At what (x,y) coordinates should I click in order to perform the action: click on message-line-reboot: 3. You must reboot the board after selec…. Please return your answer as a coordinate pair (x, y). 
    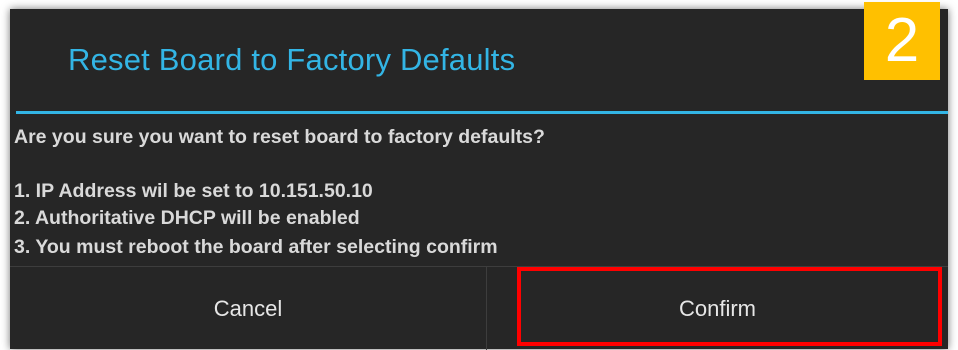
    Looking at the image, I should click on (256, 247).